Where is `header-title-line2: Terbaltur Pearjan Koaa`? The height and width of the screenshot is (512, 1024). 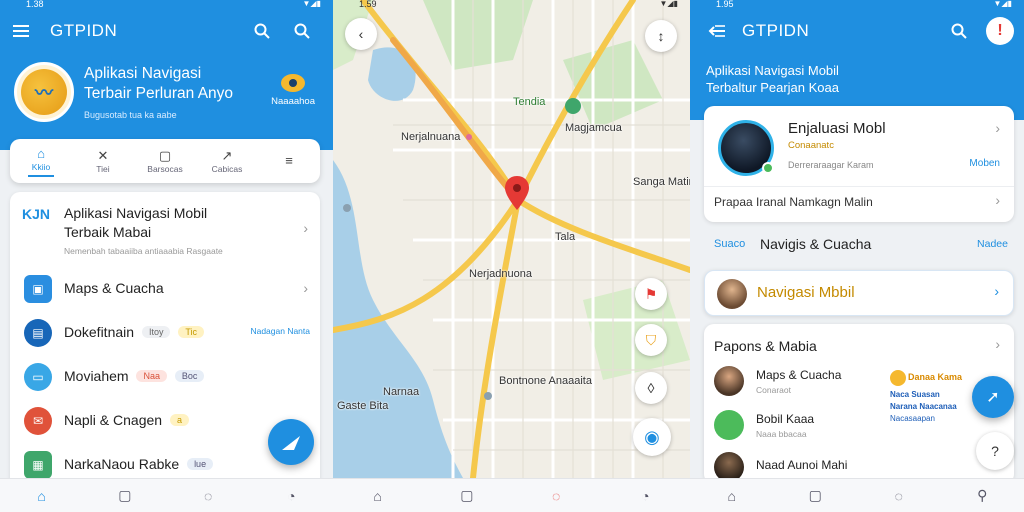
header-title-line2: Terbaltur Pearjan Koaa is located at coordinates (772, 87).